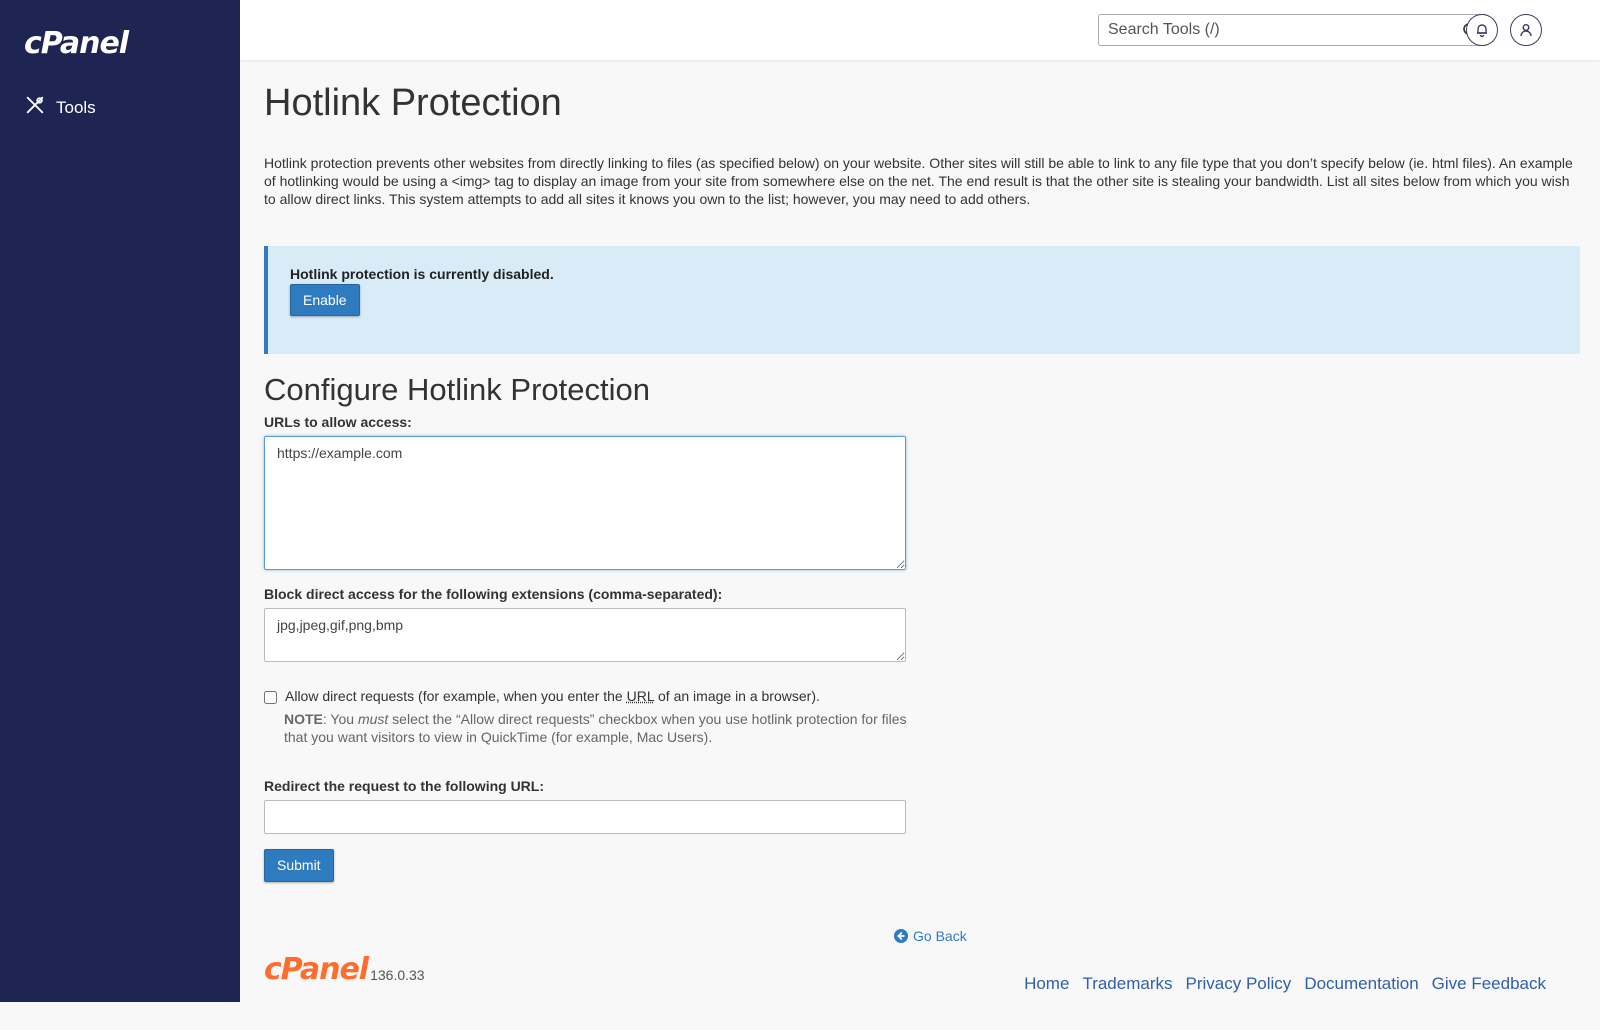 The height and width of the screenshot is (1030, 1600). I want to click on tools-icon, so click(35, 107).